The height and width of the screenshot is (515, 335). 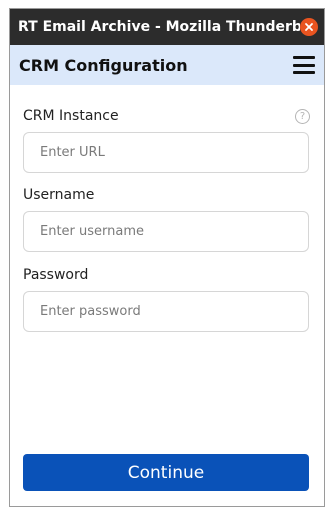 What do you see at coordinates (302, 116) in the screenshot?
I see `help-icon: ?` at bounding box center [302, 116].